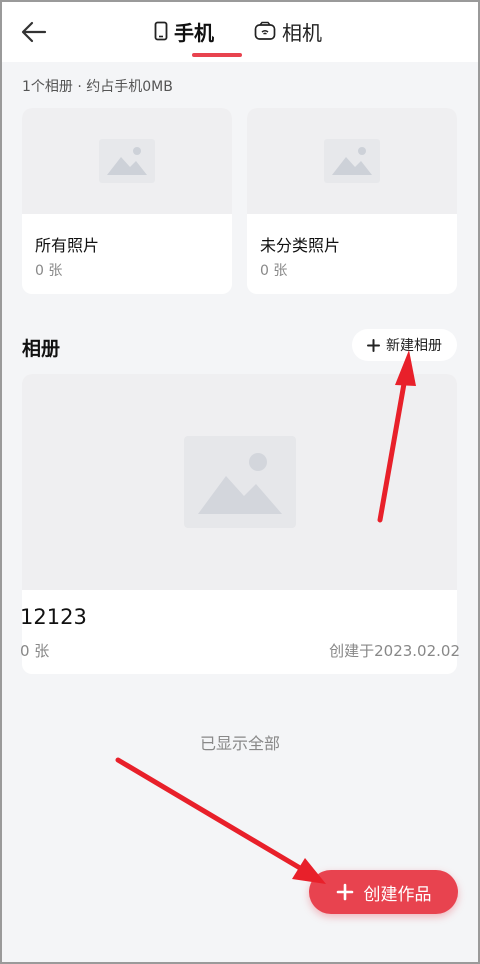 The width and height of the screenshot is (480, 964). I want to click on album-name: 未分类照片, so click(300, 245).